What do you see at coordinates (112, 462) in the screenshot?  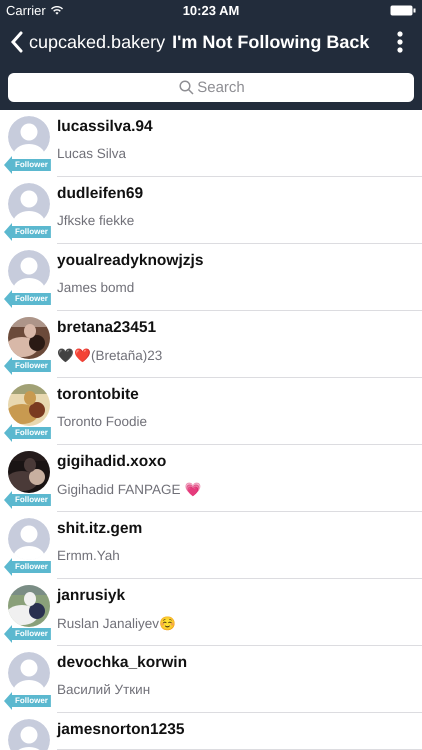 I see `username: gigihadid.xoxo` at bounding box center [112, 462].